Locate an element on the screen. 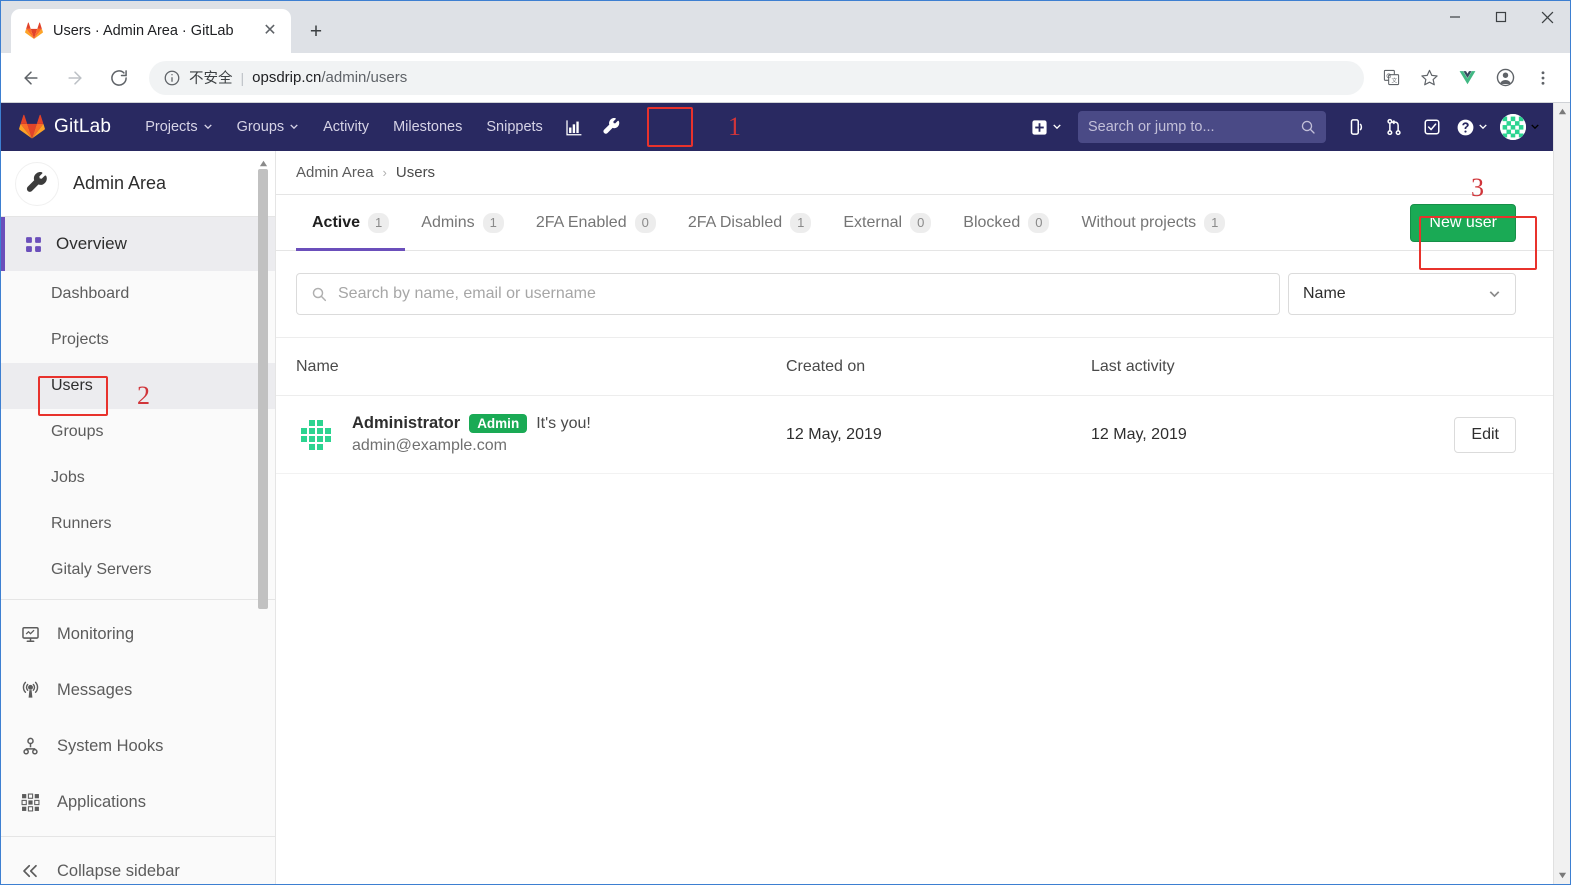 This screenshot has height=885, width=1571. kebab-menu-icon is located at coordinates (1543, 78).